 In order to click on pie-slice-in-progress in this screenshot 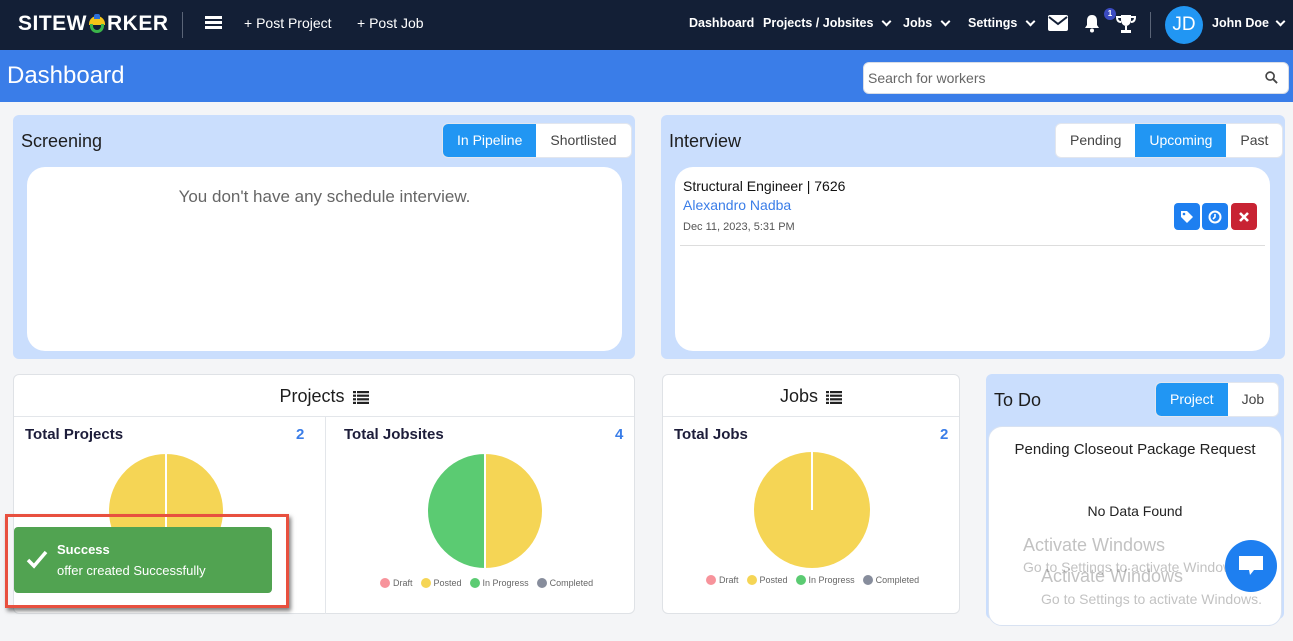, I will do `click(456, 511)`.